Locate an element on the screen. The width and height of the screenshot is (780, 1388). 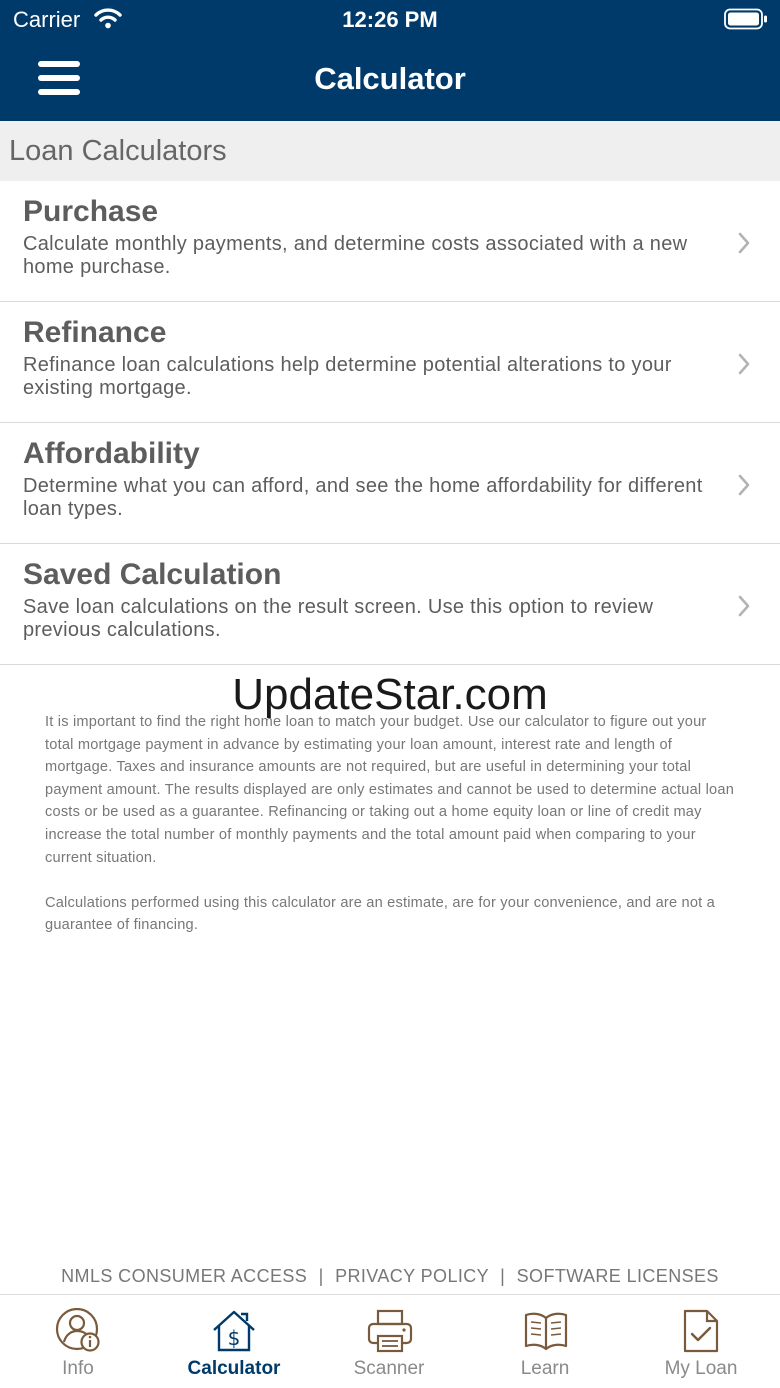
tab-calculator: $ Calculator is located at coordinates (234, 1341).